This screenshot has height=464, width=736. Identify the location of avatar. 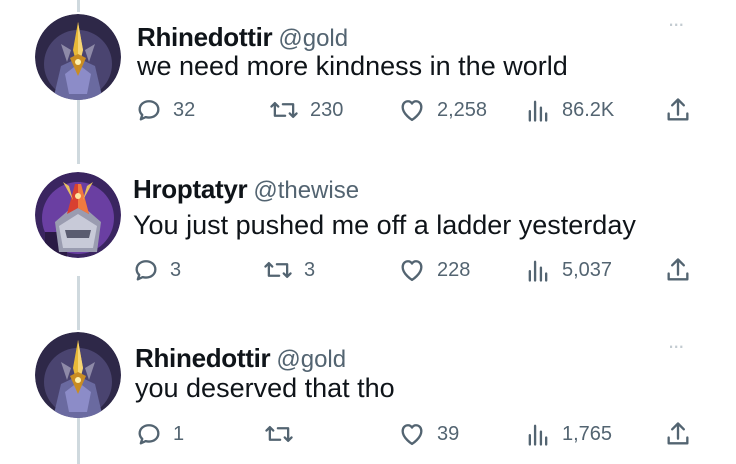
(78, 375).